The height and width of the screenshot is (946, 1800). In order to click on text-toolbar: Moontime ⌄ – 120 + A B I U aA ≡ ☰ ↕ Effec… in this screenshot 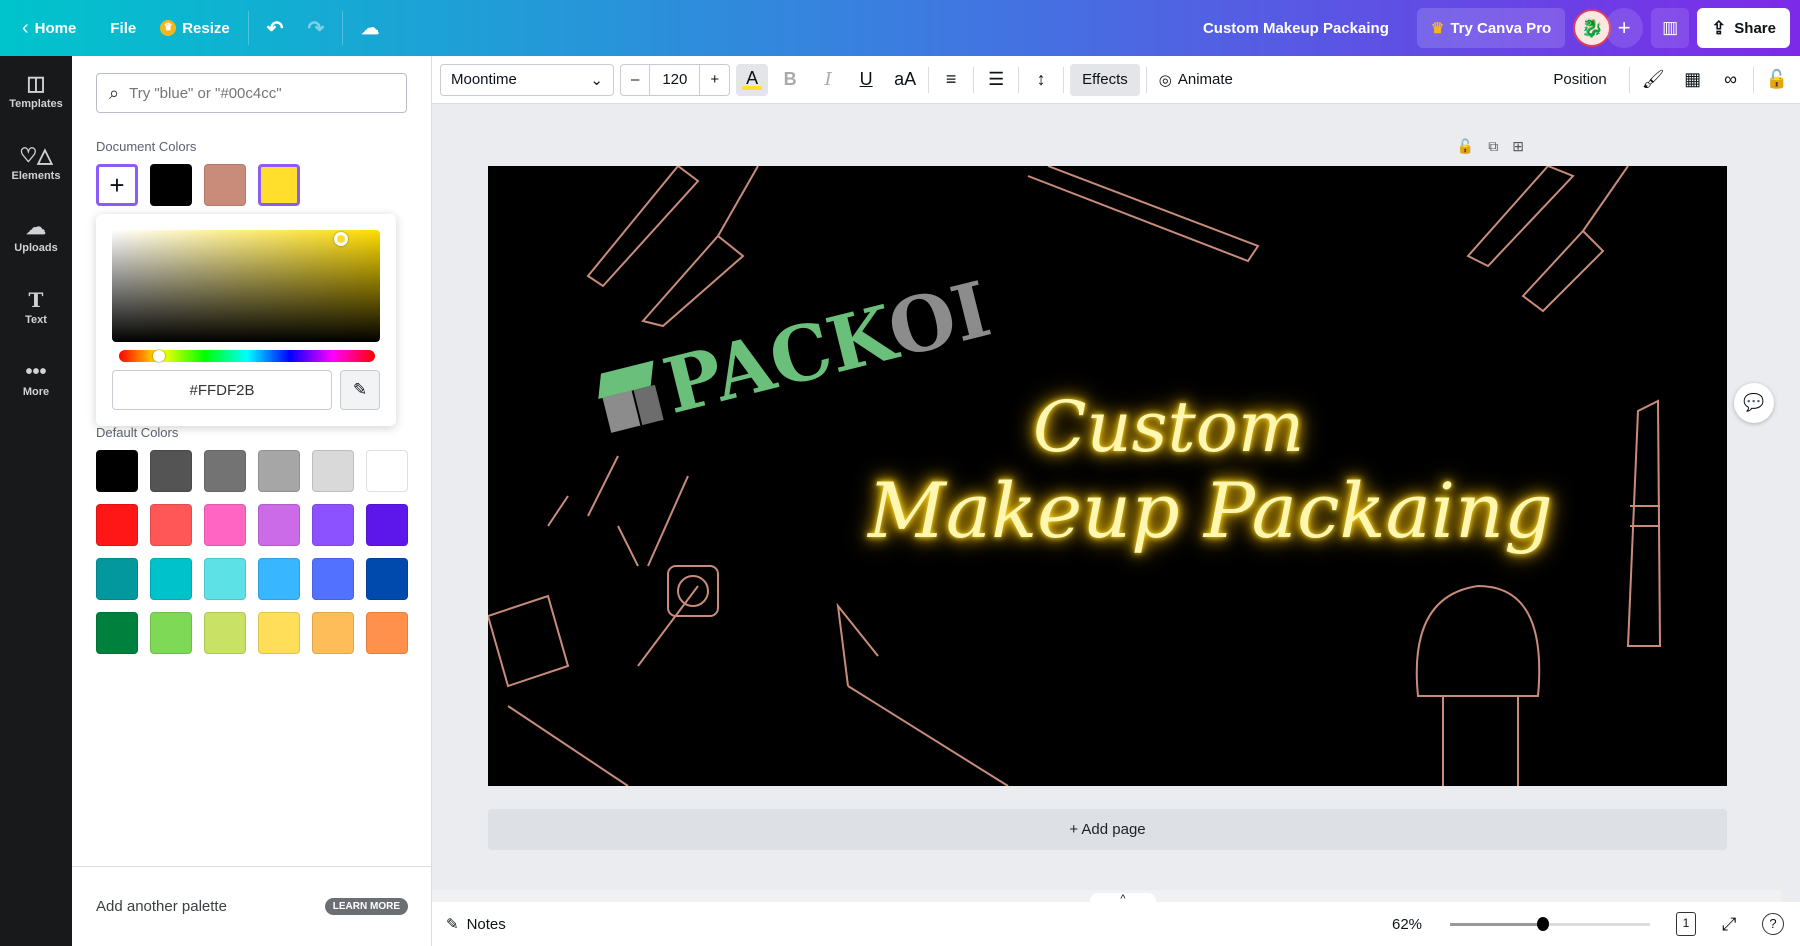, I will do `click(1116, 80)`.